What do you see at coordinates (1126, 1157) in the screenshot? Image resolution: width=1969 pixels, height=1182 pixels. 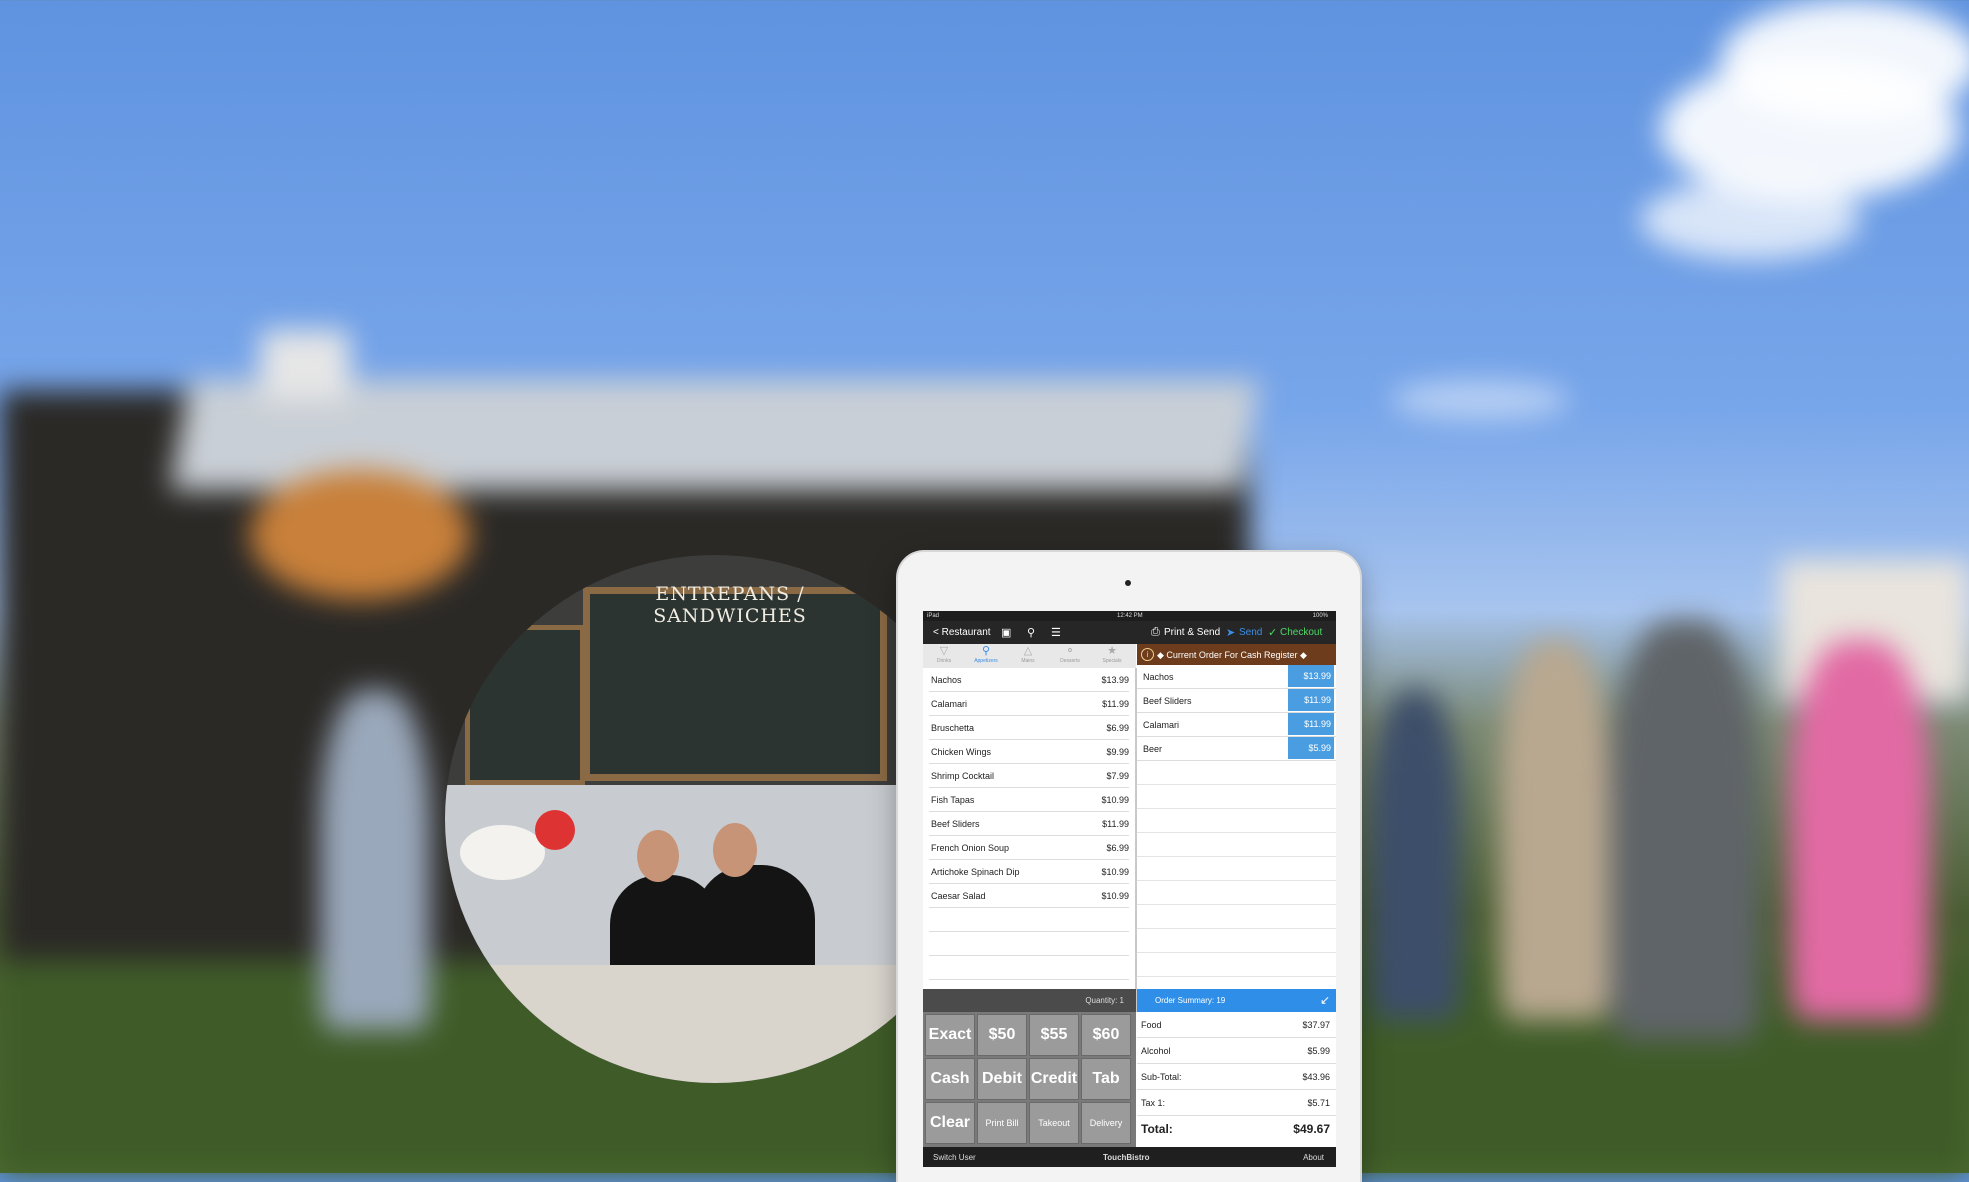 I see `app-name: TouchBistro` at bounding box center [1126, 1157].